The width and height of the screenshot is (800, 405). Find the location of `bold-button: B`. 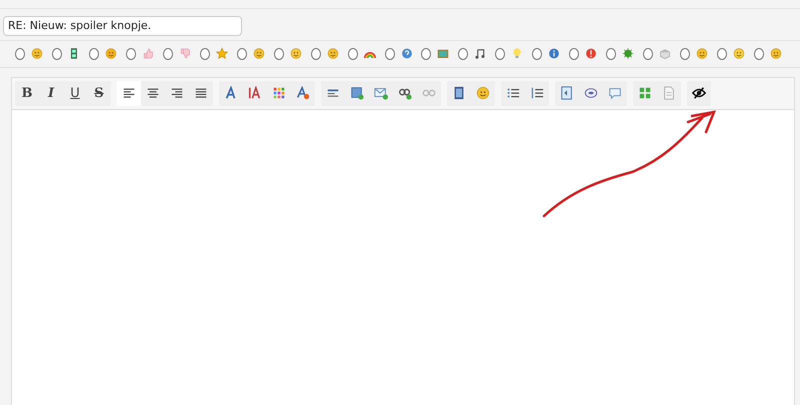

bold-button: B is located at coordinates (27, 93).